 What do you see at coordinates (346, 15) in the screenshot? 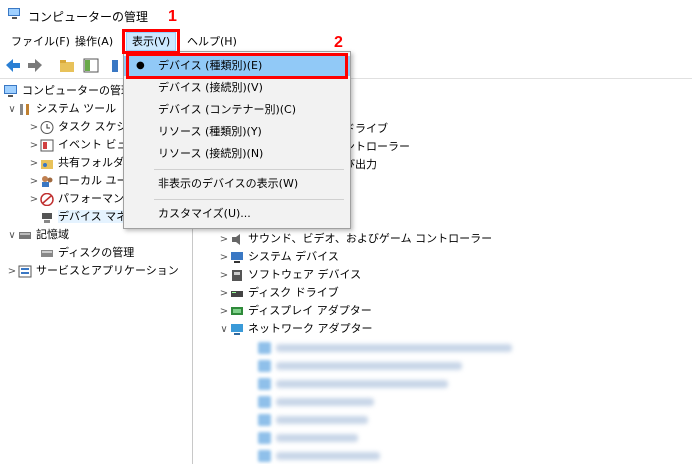
I see `title-bar: コンピューターの管理` at bounding box center [346, 15].